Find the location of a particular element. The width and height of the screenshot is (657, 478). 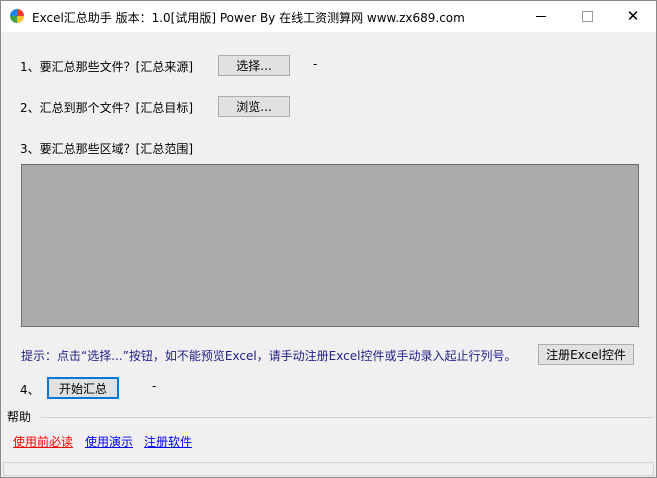

minimize-icon is located at coordinates (541, 16).